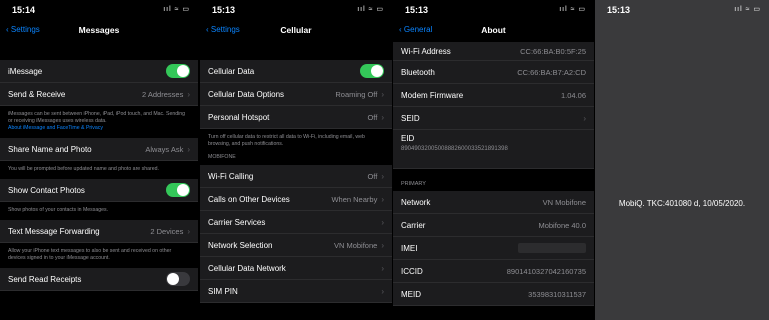 The image size is (769, 320). What do you see at coordinates (573, 95) in the screenshot?
I see `row-value: 1.04.06` at bounding box center [573, 95].